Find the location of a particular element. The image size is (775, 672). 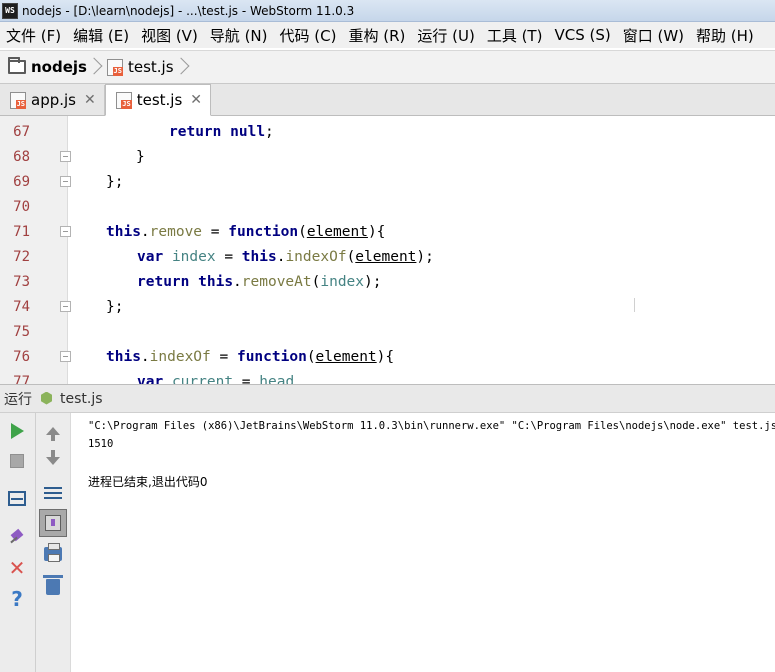

print-icon is located at coordinates (53, 552).